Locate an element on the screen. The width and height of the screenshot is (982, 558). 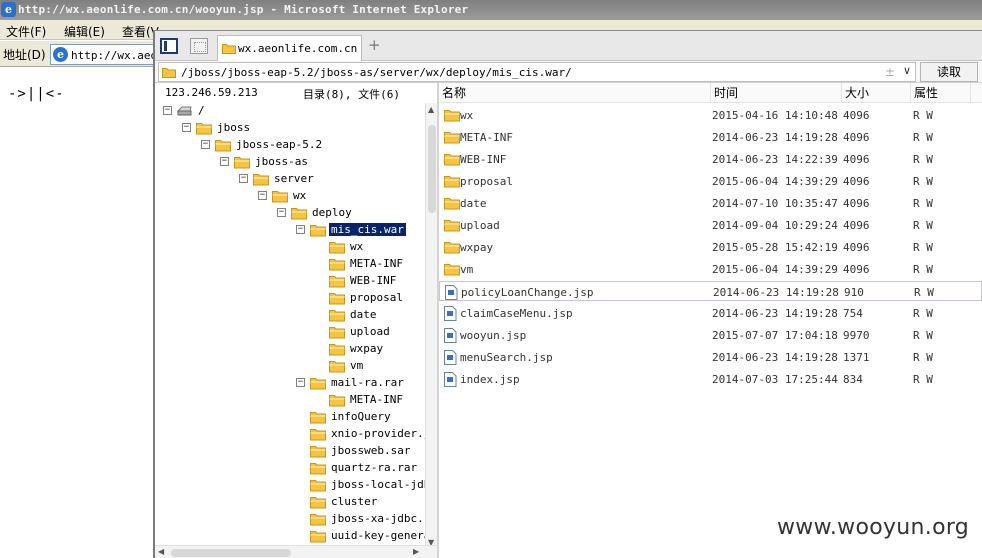
col-size: 大小 is located at coordinates (876, 93).